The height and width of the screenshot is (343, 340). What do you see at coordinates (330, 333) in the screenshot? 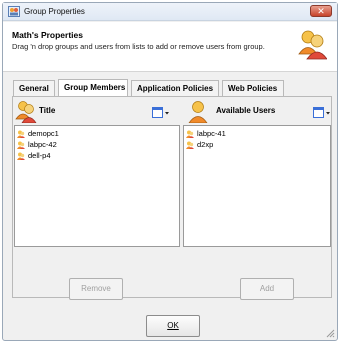
I see `resize-grip-icon` at bounding box center [330, 333].